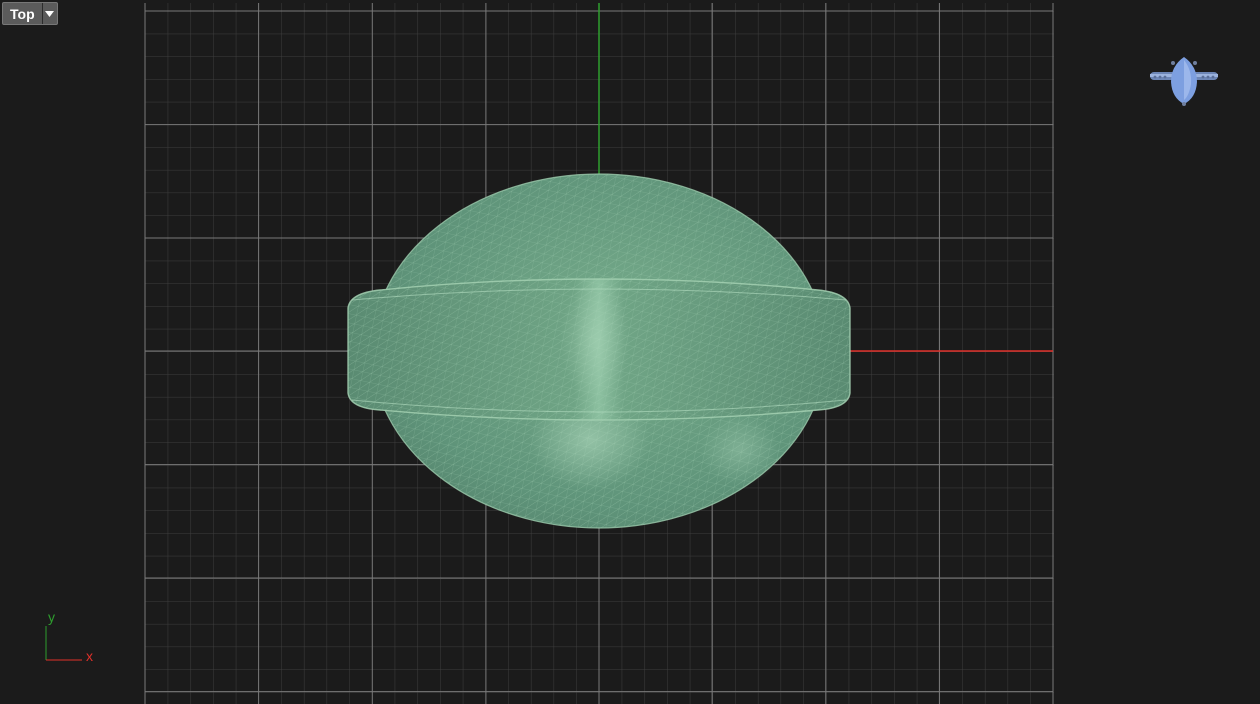 Image resolution: width=1260 pixels, height=704 pixels. I want to click on axis-indicator, so click(63, 643).